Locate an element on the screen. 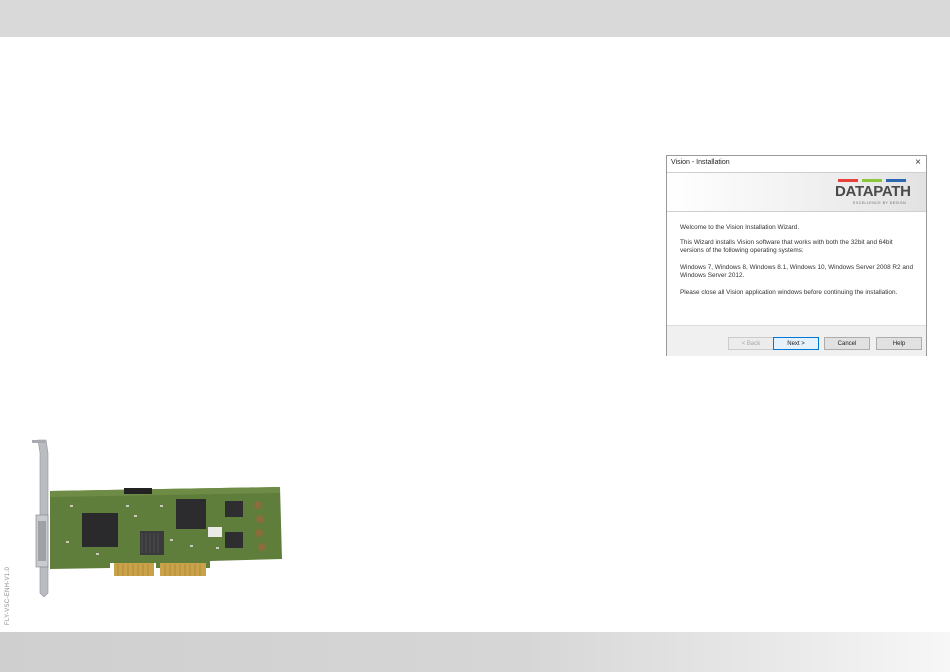  help-button: Help is located at coordinates (899, 343).